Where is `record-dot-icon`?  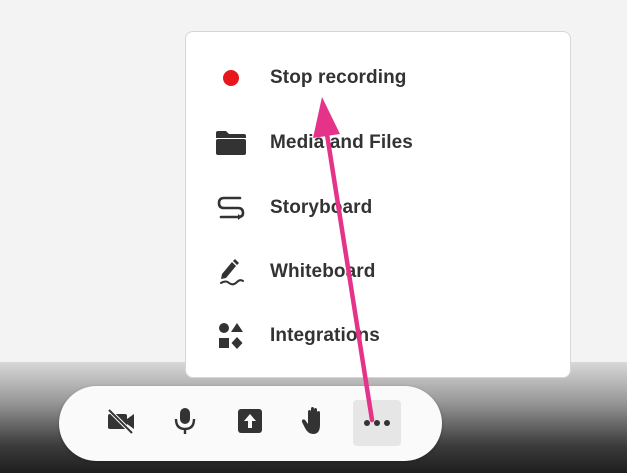
record-dot-icon is located at coordinates (231, 78).